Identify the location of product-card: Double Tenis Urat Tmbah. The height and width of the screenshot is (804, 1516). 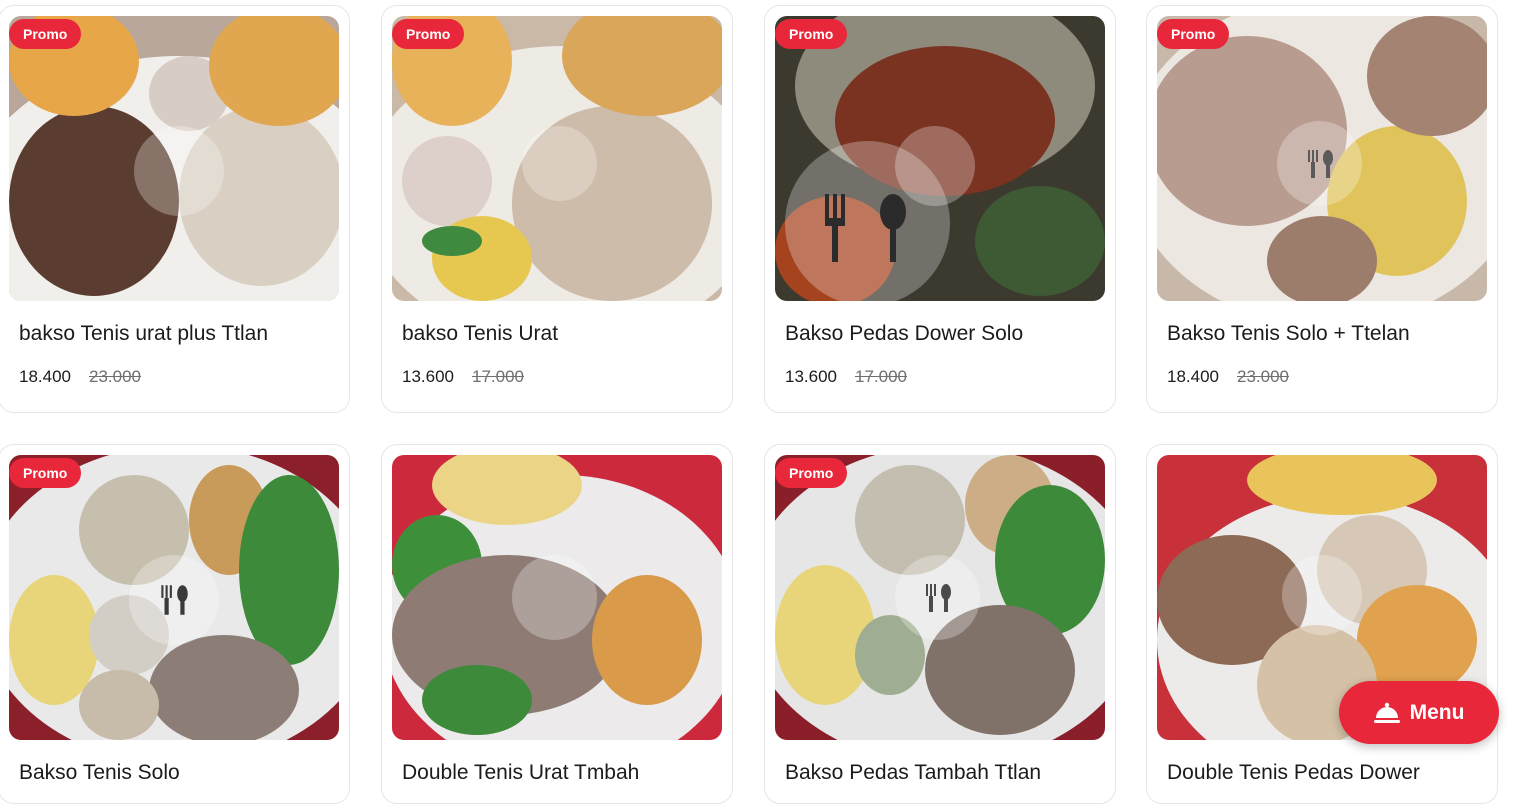
(557, 624).